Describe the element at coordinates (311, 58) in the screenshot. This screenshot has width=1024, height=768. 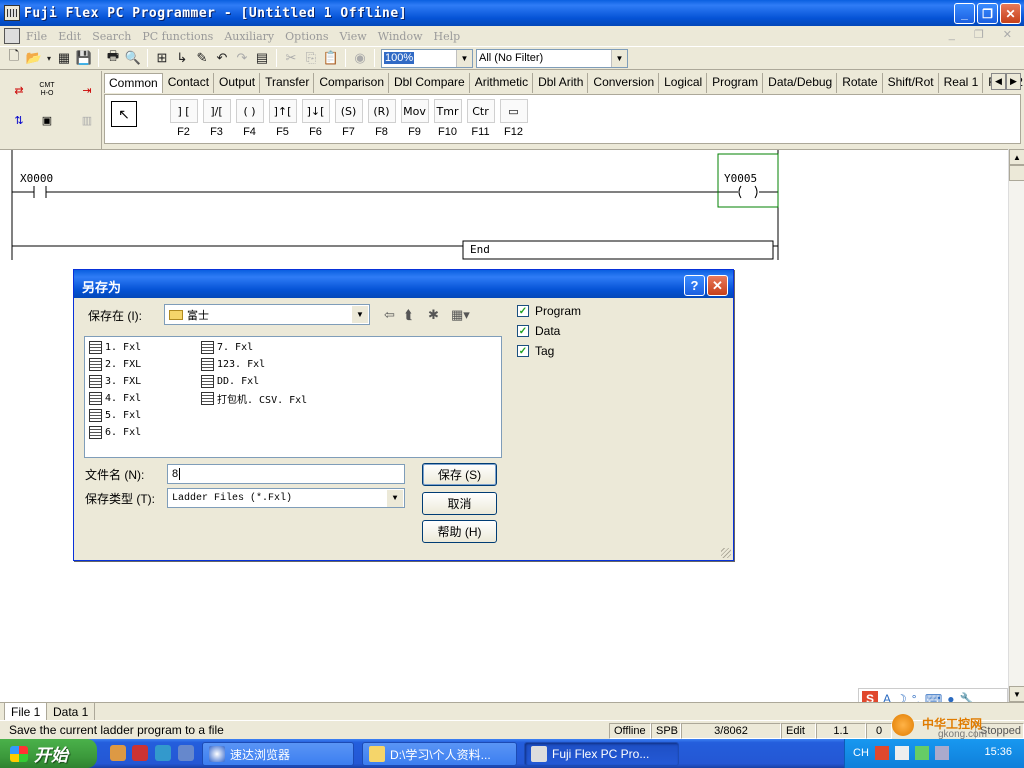
I see `copy-icon: ⎘` at that location.